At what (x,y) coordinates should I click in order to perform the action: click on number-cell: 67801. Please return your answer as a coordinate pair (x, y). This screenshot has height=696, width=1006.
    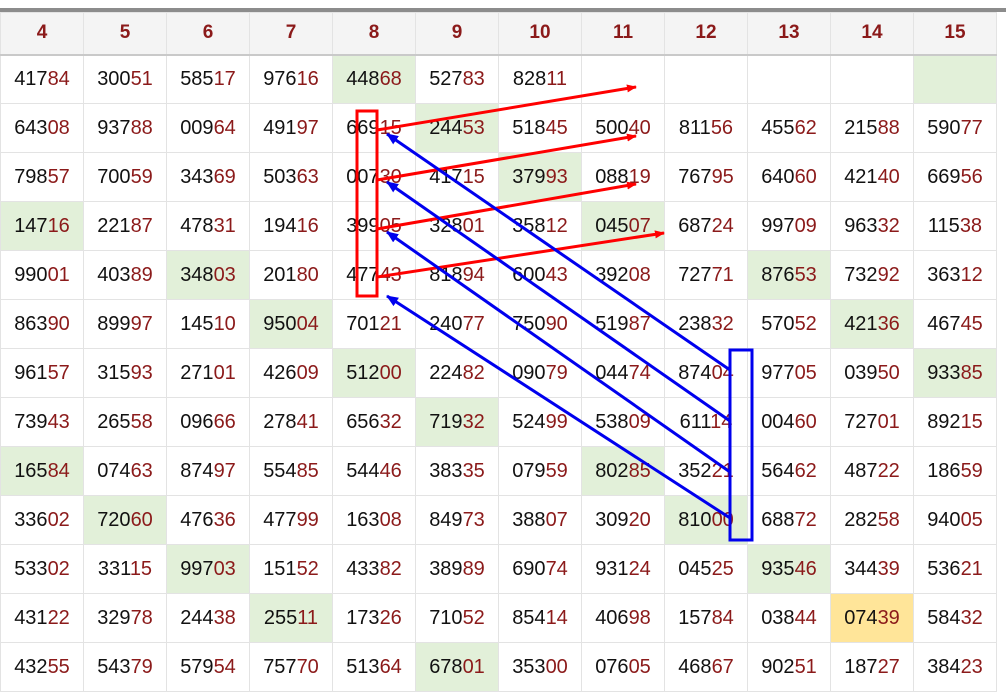
    Looking at the image, I should click on (457, 667).